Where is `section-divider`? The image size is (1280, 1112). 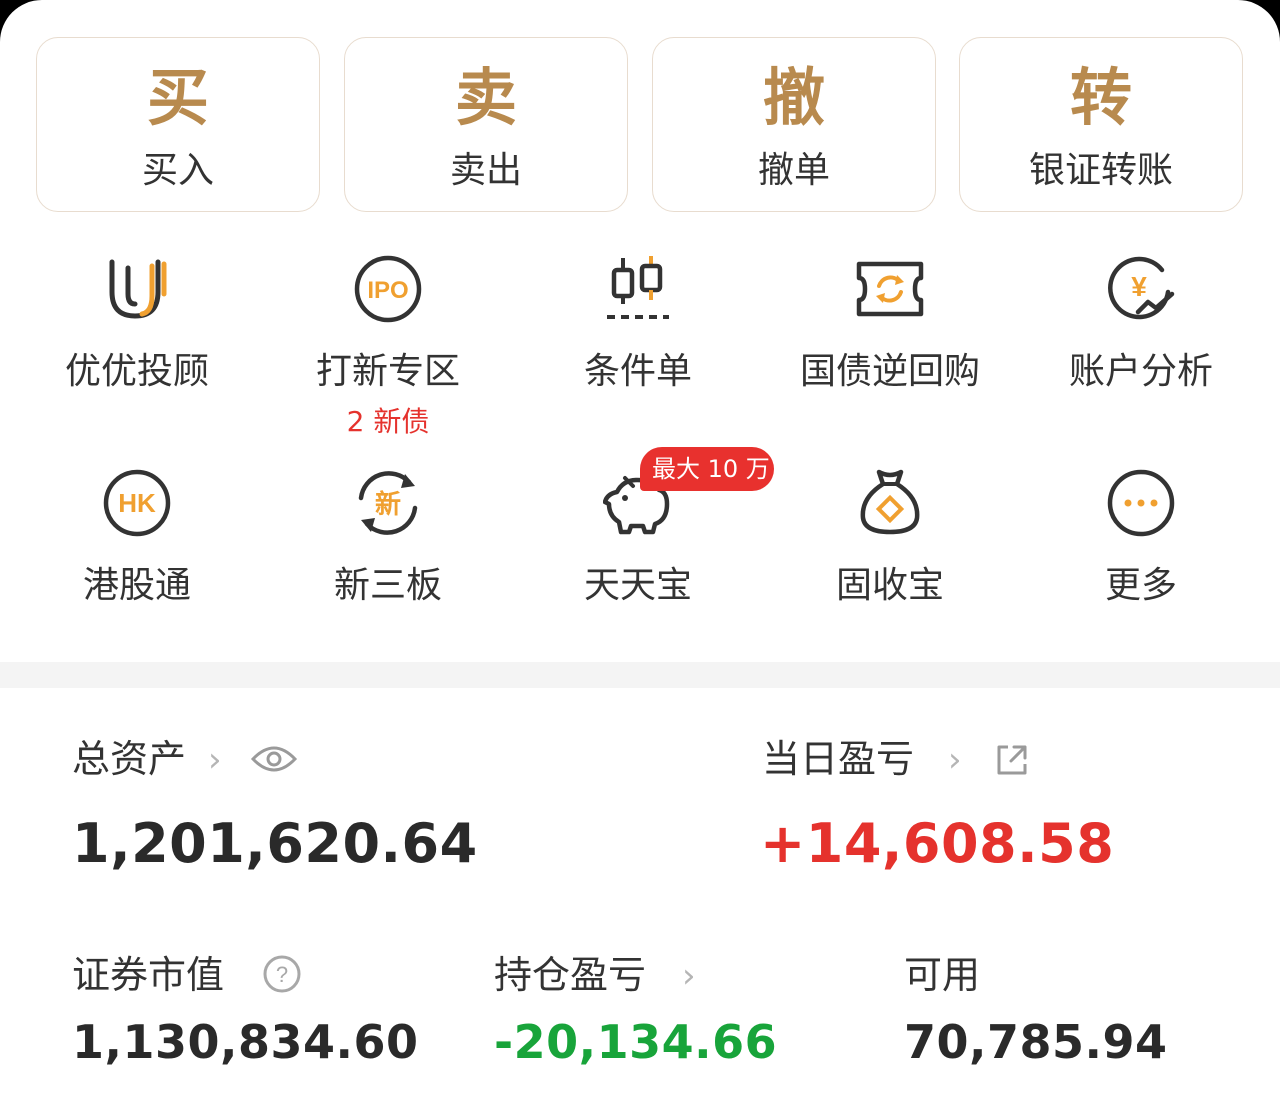 section-divider is located at coordinates (640, 675).